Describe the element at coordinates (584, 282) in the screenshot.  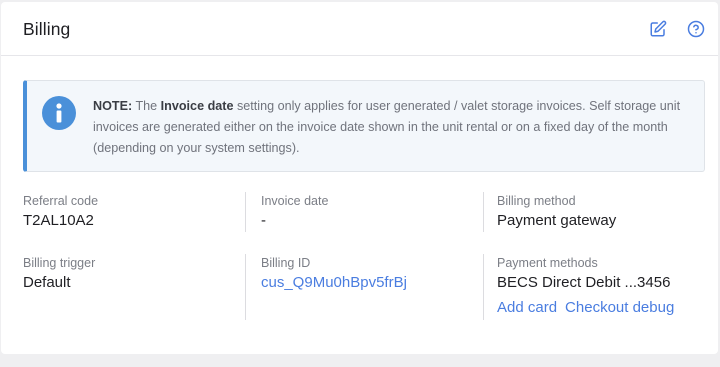
I see `field-value: BECS Direct Debit ...3456` at that location.